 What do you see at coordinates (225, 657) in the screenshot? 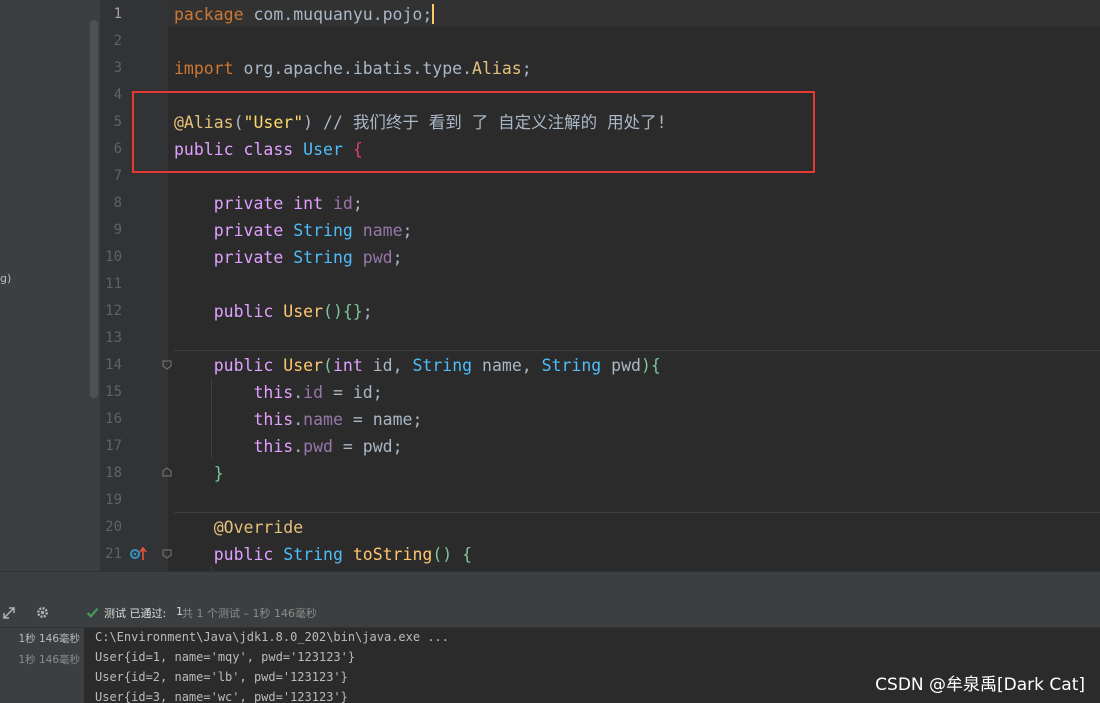
I see `console-line: User{id=1, name='mqy', pwd='123123'}` at bounding box center [225, 657].